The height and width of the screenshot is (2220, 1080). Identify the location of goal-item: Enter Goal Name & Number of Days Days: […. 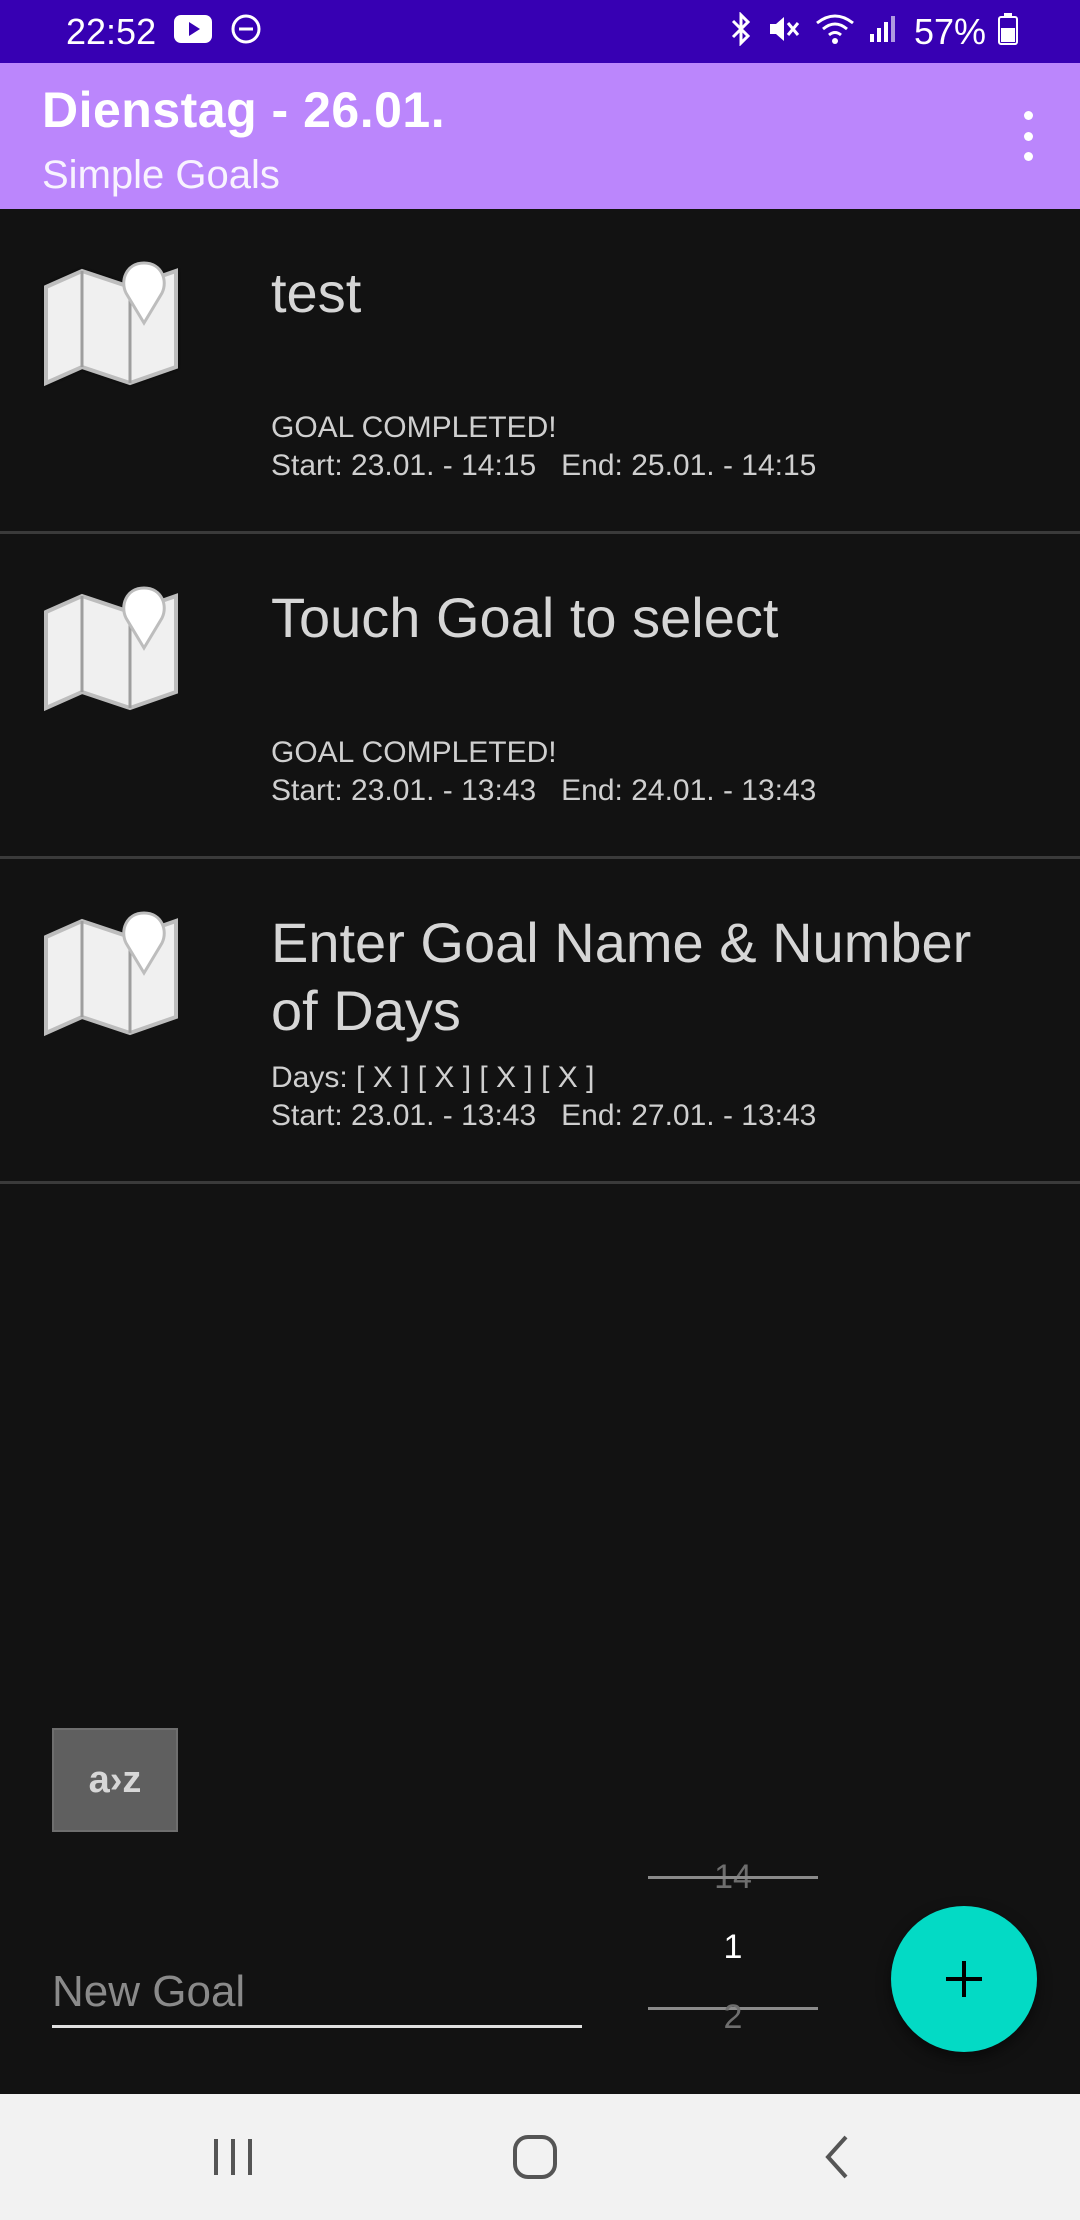
(540, 1021).